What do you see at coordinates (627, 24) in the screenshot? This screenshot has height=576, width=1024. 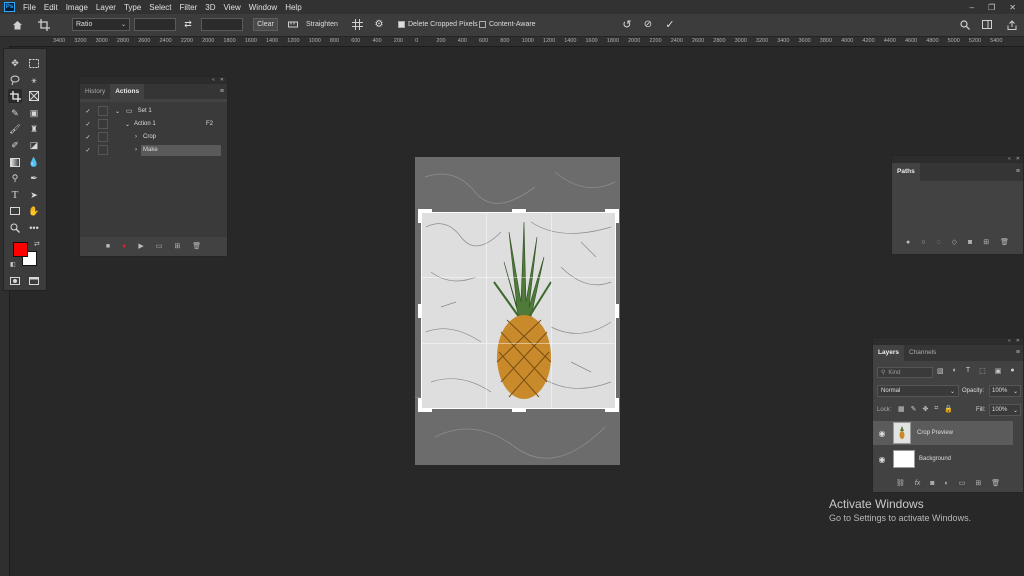 I see `reset-icon: ↺` at bounding box center [627, 24].